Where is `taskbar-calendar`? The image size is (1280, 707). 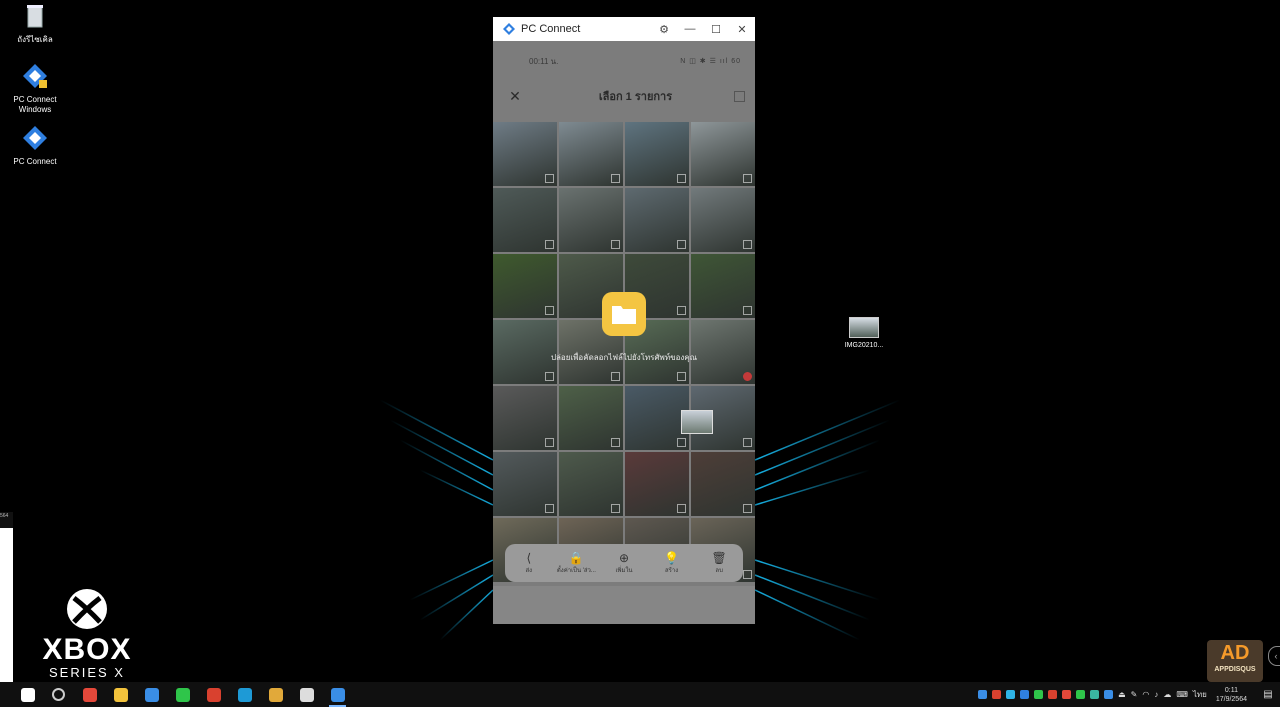 taskbar-calendar is located at coordinates (151, 694).